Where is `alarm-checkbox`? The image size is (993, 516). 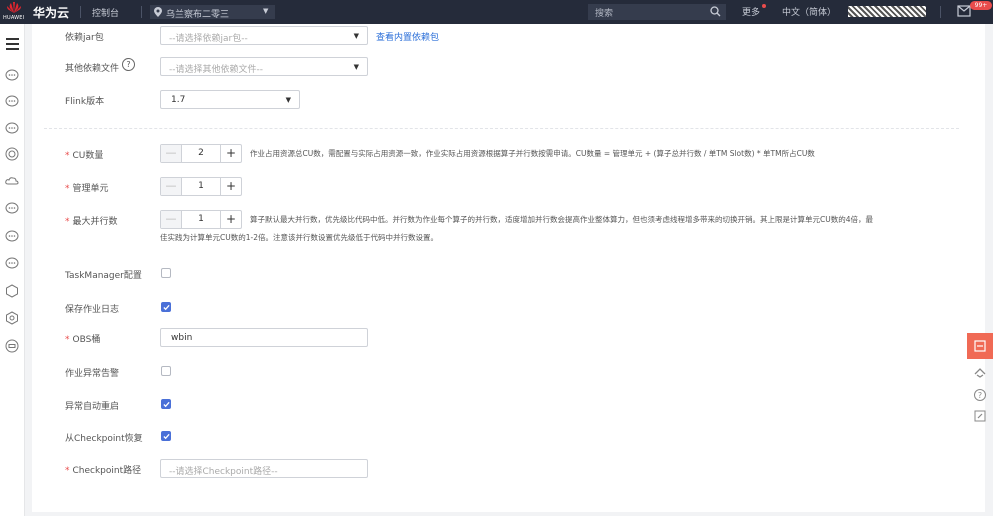 alarm-checkbox is located at coordinates (166, 371).